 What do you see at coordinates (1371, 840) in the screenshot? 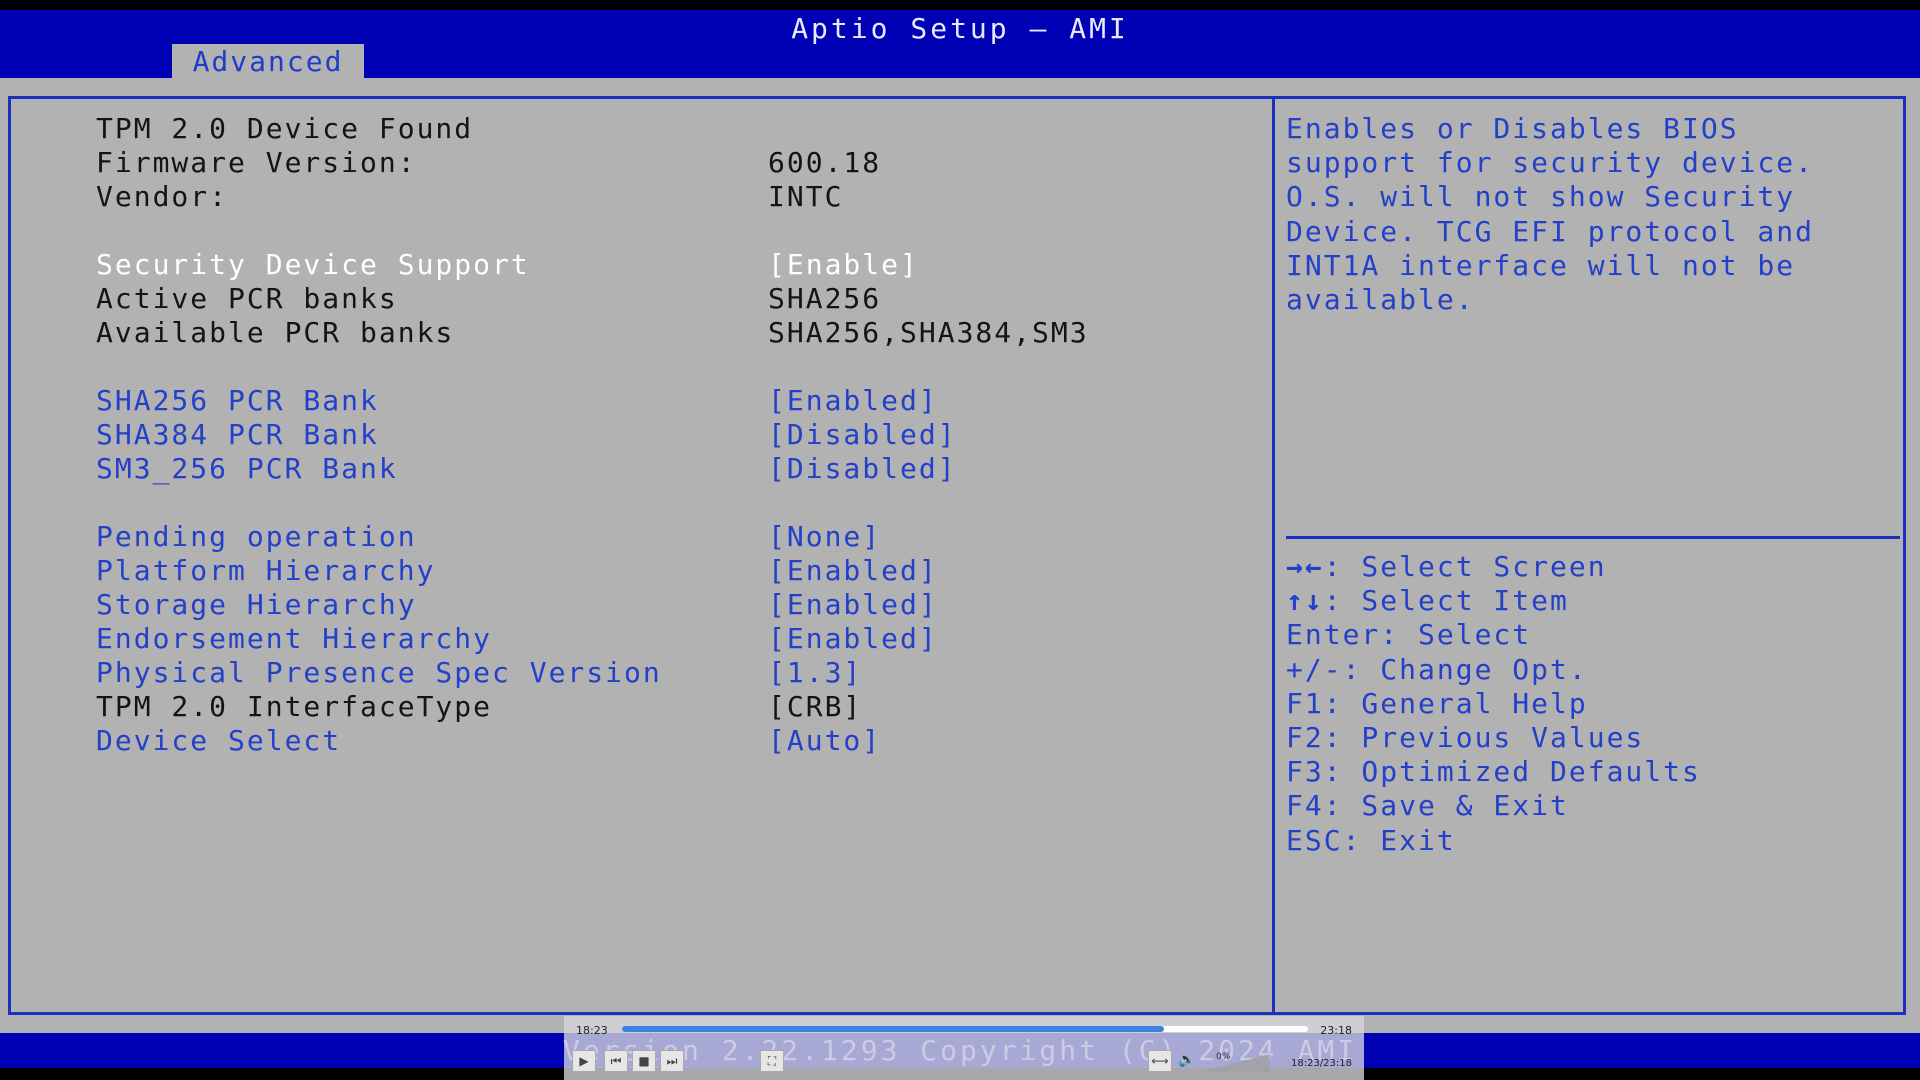
I see `key-help-esc: ESC: Exit` at bounding box center [1371, 840].